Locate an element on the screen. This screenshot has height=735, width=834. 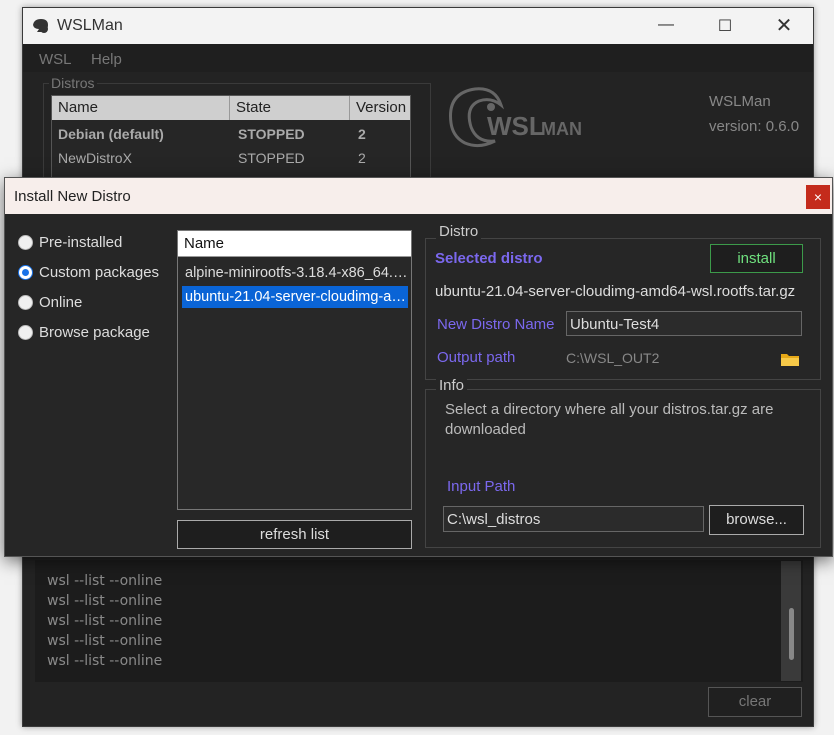
radio-label: Online is located at coordinates (60, 302).